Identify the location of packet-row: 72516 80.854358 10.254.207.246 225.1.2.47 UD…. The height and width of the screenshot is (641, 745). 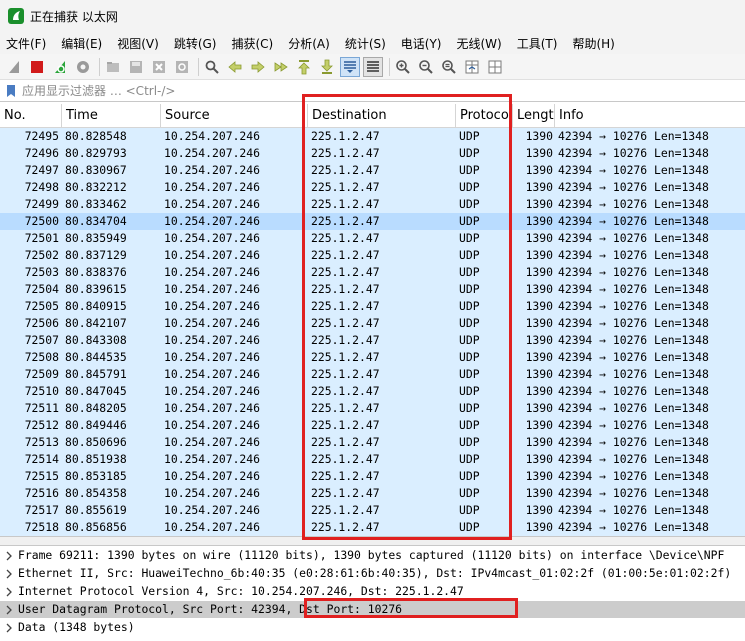
(372, 493).